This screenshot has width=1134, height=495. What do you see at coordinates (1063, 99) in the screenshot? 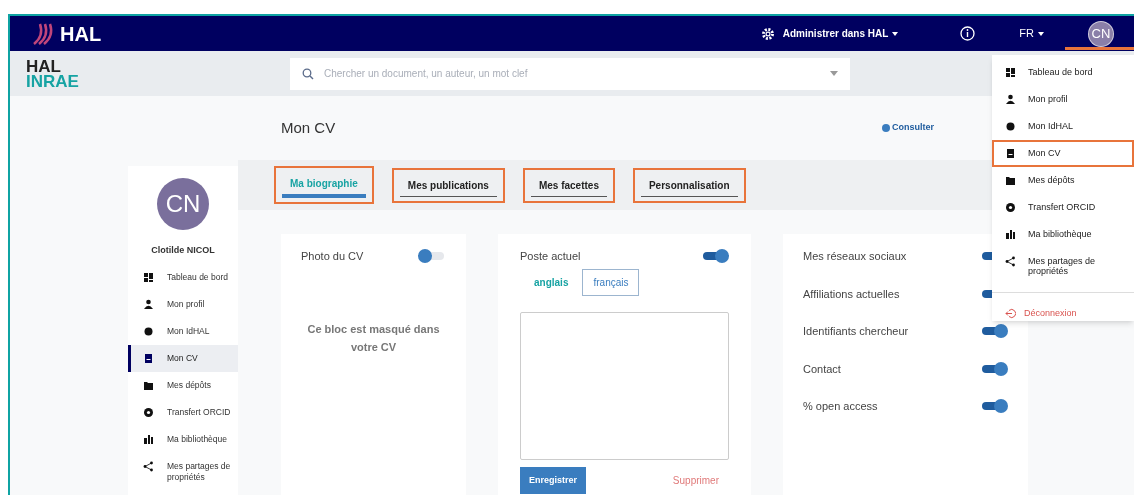
I see `menu-item: Mon profil` at bounding box center [1063, 99].